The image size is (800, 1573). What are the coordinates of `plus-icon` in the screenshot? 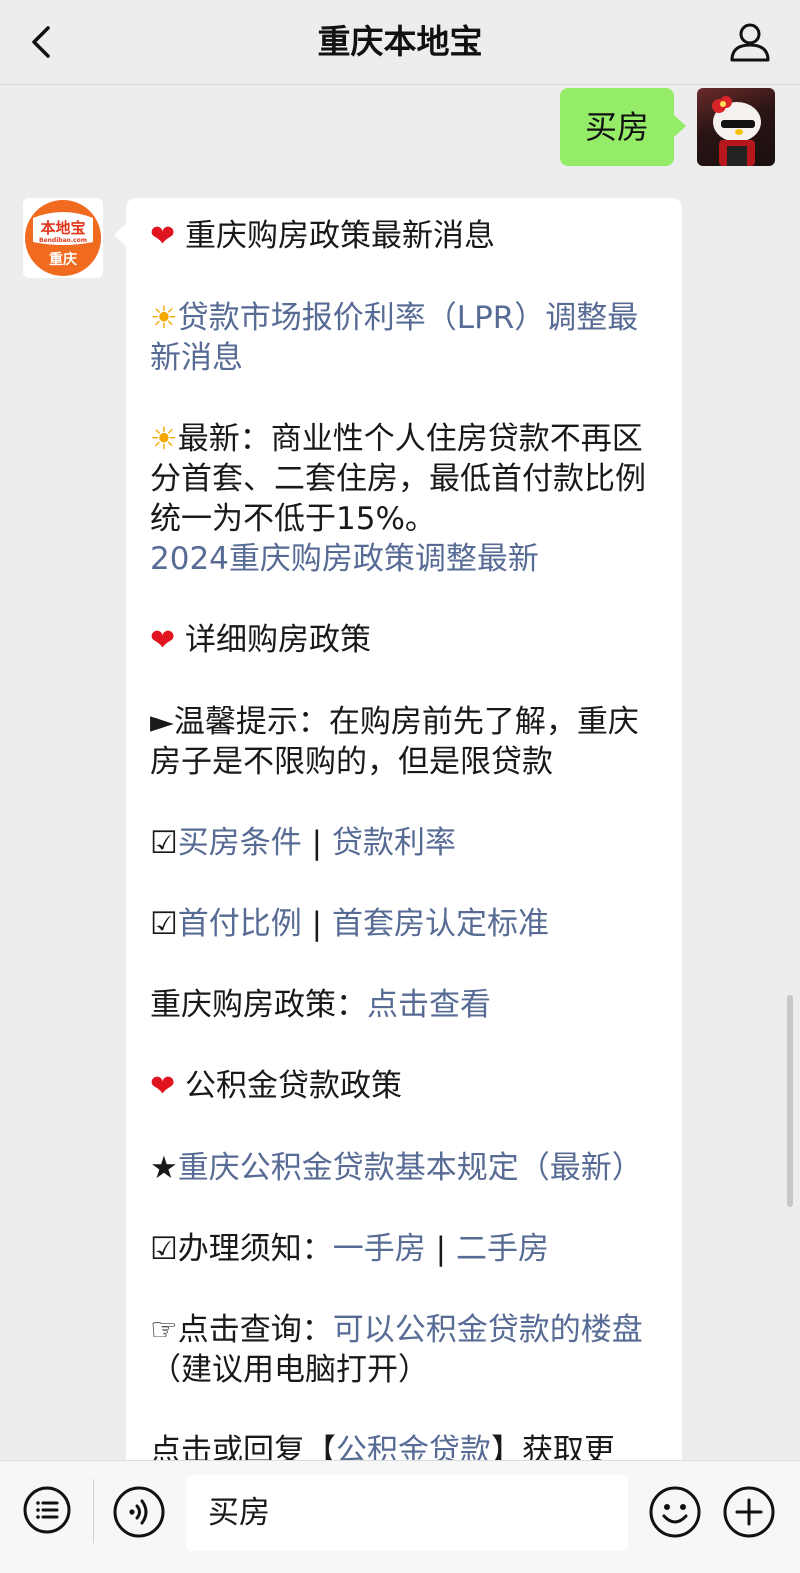 It's located at (749, 1512).